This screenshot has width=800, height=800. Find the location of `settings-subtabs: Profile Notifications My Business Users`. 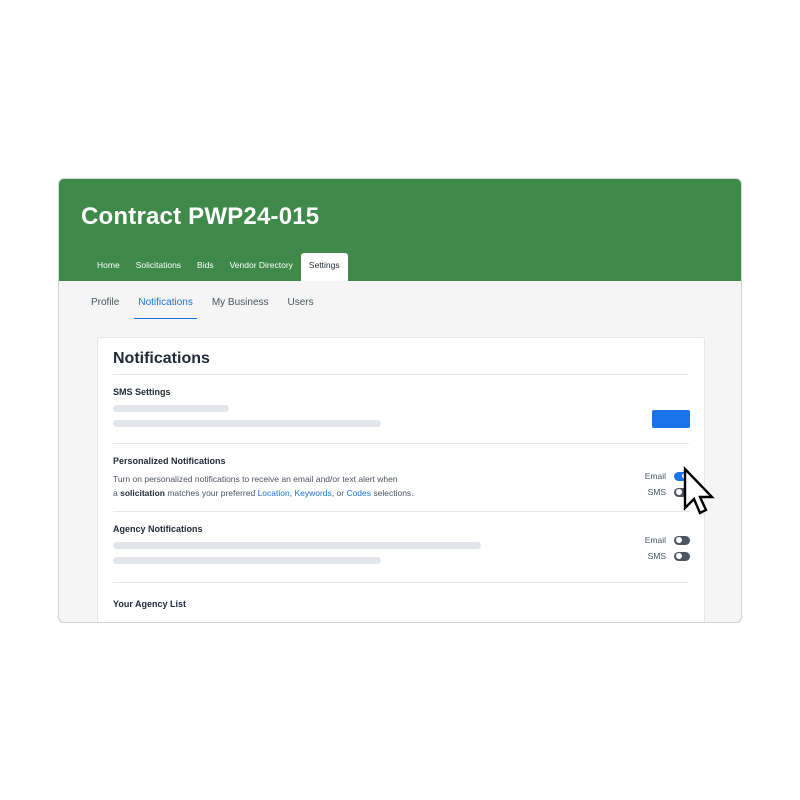

settings-subtabs: Profile Notifications My Business Users is located at coordinates (210, 306).